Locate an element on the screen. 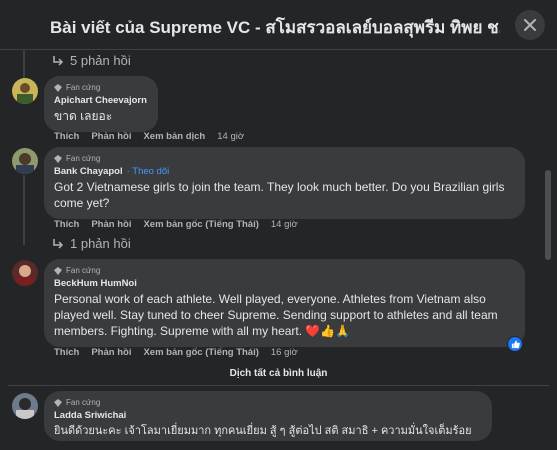  comment-author: BeckHum HumNoi is located at coordinates (284, 283).